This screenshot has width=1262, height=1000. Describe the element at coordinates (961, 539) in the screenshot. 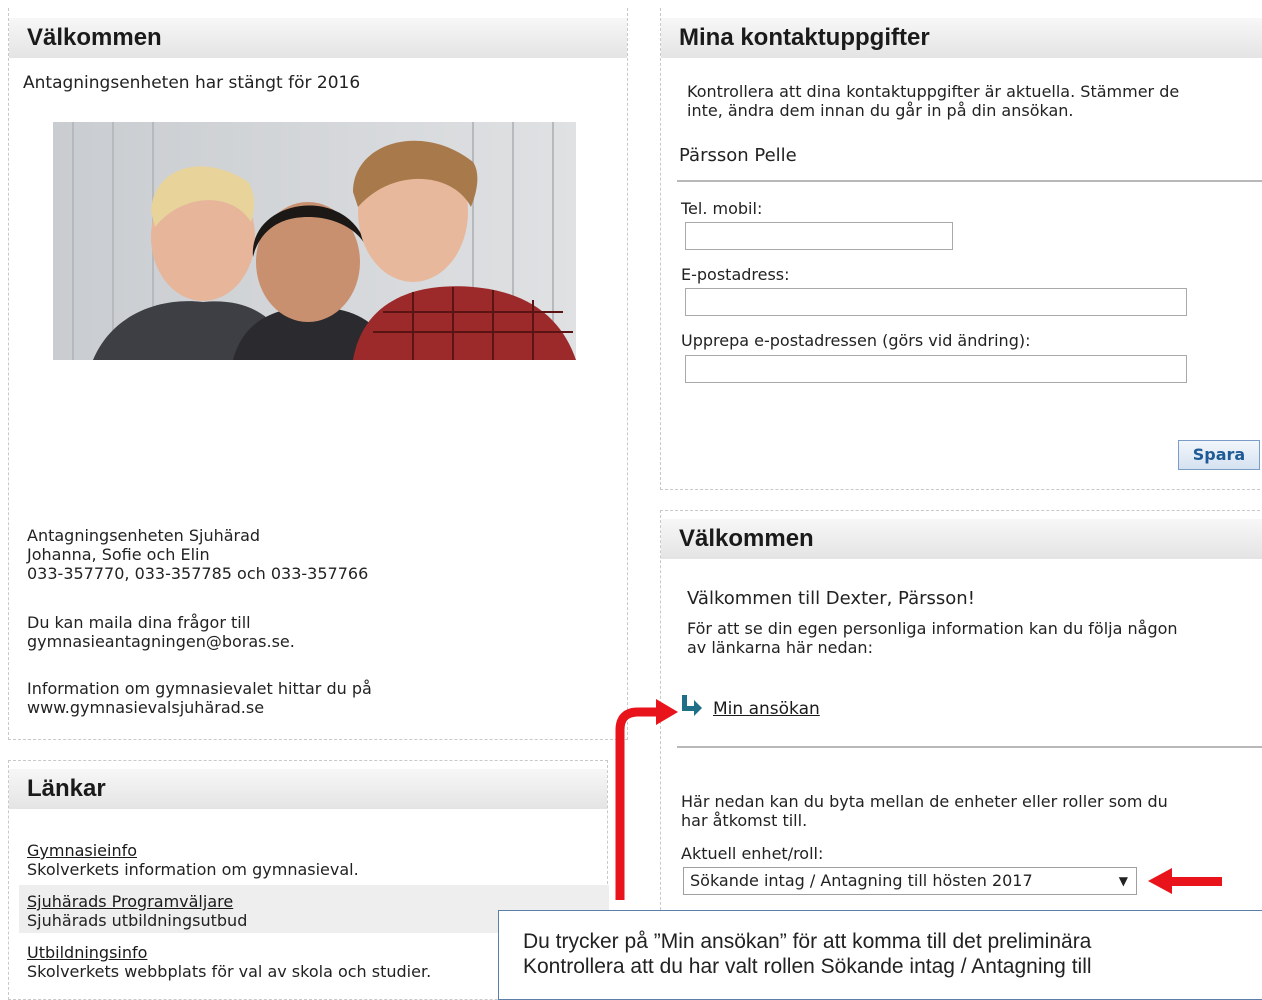

I see `right-welcome-title: Välkommen` at that location.